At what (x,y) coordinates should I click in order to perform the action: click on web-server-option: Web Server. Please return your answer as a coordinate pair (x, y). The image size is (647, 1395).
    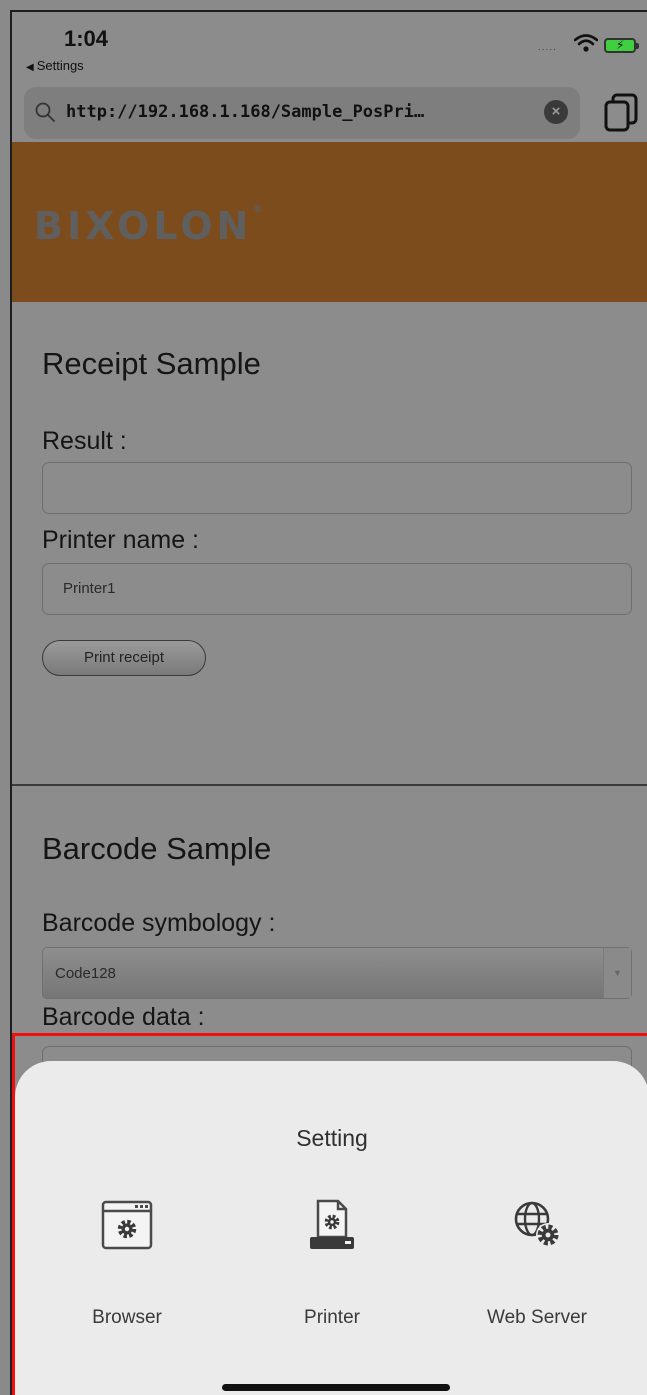
    Looking at the image, I should click on (537, 1272).